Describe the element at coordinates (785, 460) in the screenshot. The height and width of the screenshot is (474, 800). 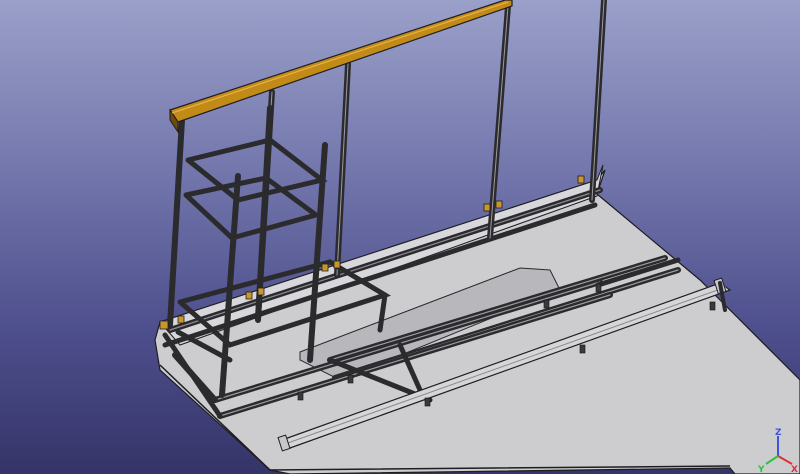
I see `x-axis-line` at that location.